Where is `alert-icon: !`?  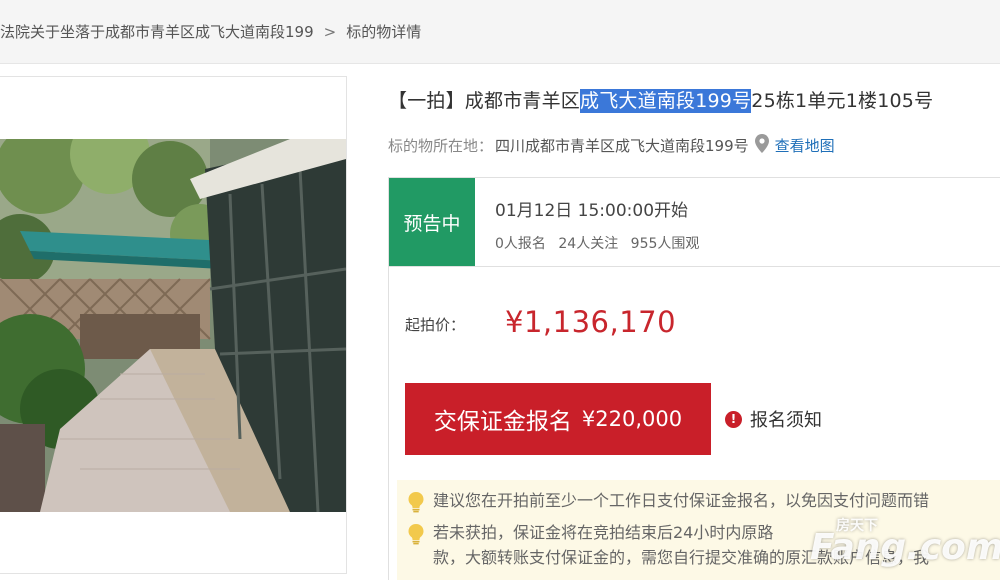 alert-icon: ! is located at coordinates (733, 419).